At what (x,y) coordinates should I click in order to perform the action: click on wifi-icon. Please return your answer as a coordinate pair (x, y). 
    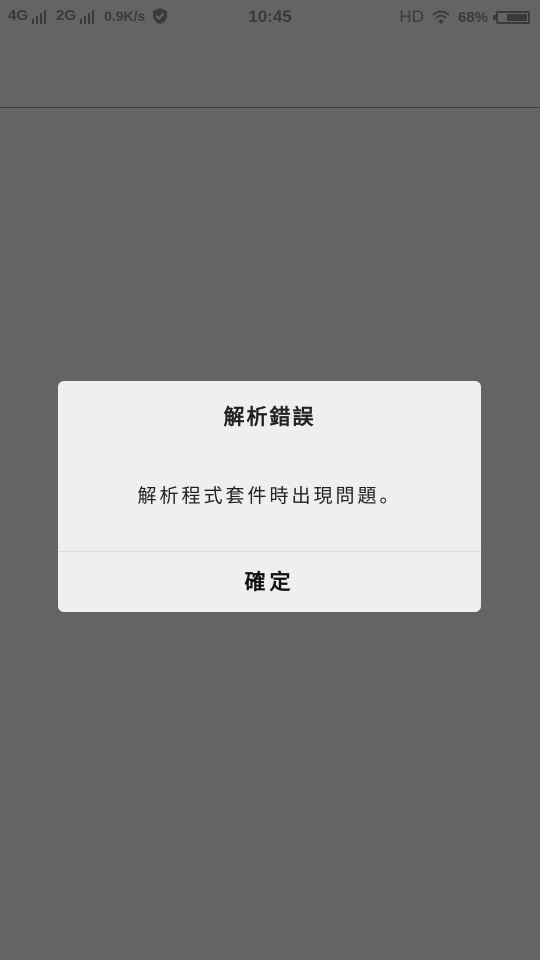
    Looking at the image, I should click on (441, 17).